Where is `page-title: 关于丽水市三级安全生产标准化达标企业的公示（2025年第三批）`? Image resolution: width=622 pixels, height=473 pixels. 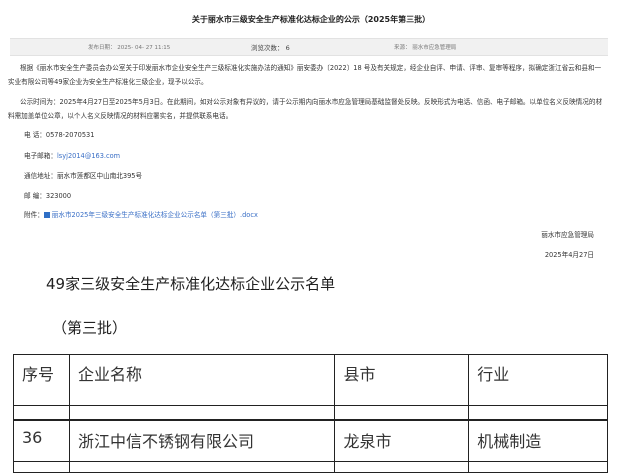
page-title: 关于丽水市三级安全生产标准化达标企业的公示（2025年第三批） is located at coordinates (311, 19).